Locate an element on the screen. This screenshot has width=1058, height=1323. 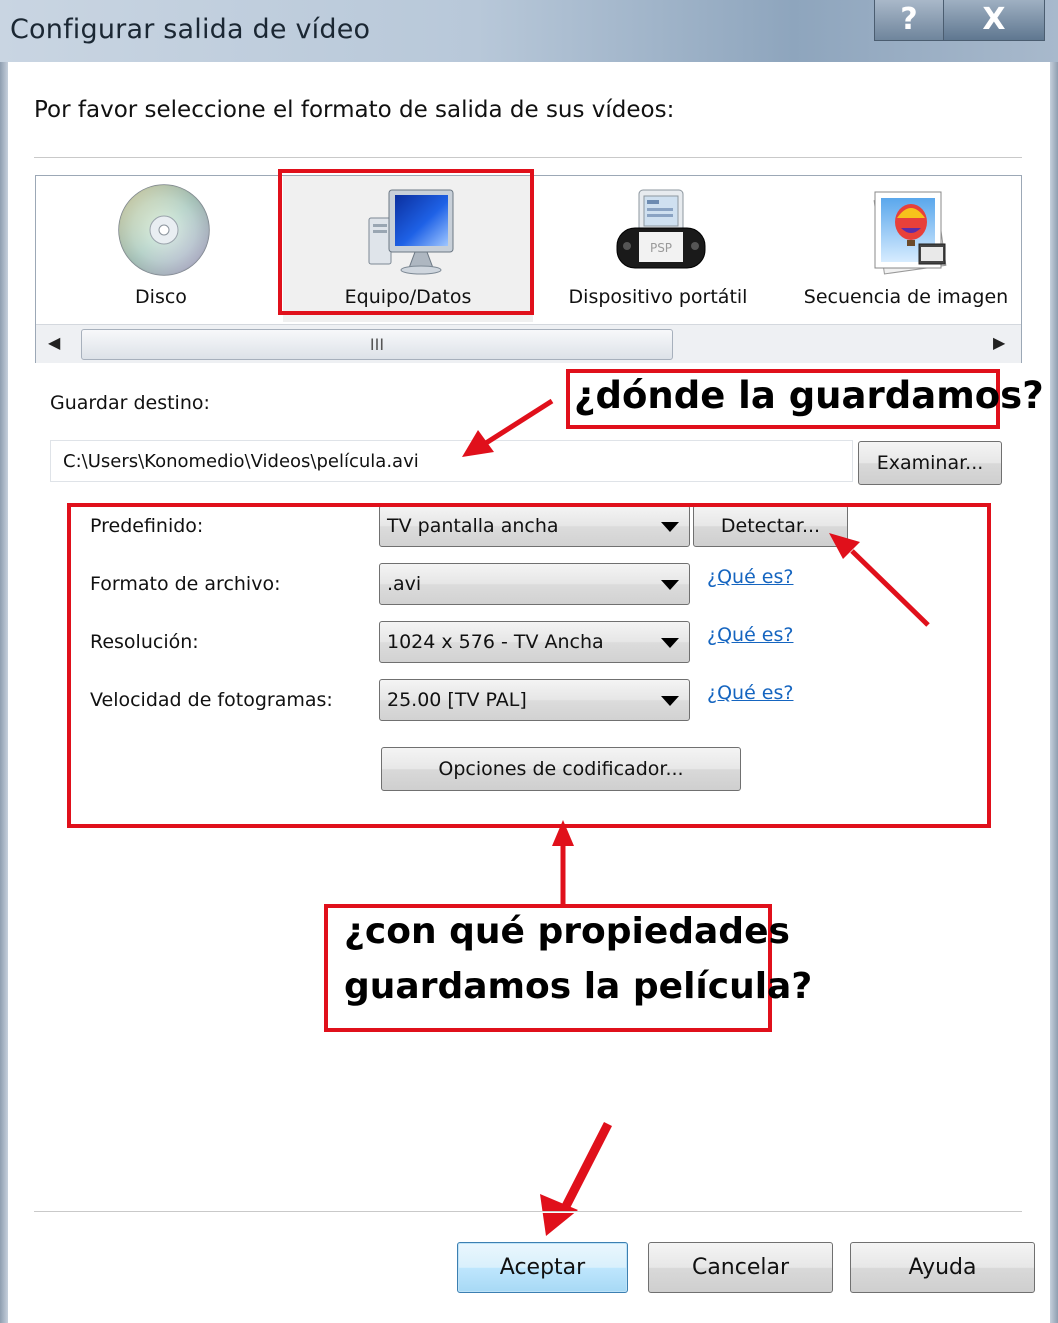
cancel-button: Cancelar is located at coordinates (740, 1267).